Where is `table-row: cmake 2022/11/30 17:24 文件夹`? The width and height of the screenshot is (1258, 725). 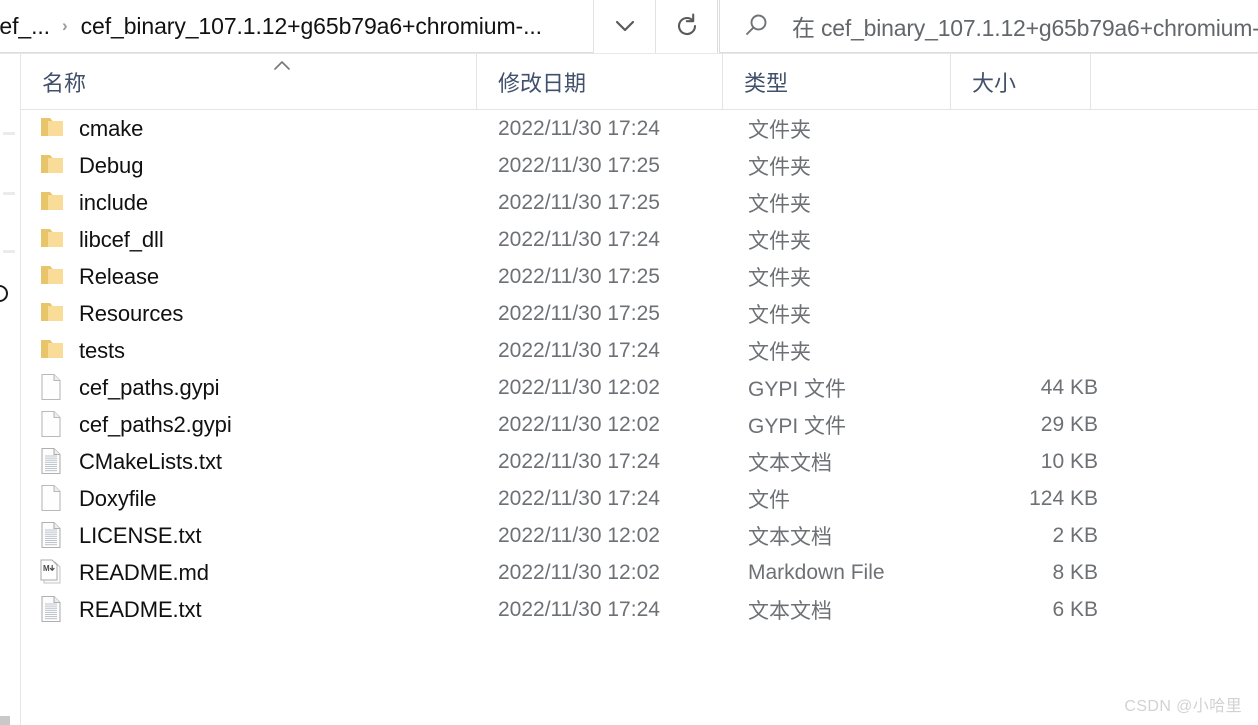
table-row: cmake 2022/11/30 17:24 文件夹 is located at coordinates (639, 128).